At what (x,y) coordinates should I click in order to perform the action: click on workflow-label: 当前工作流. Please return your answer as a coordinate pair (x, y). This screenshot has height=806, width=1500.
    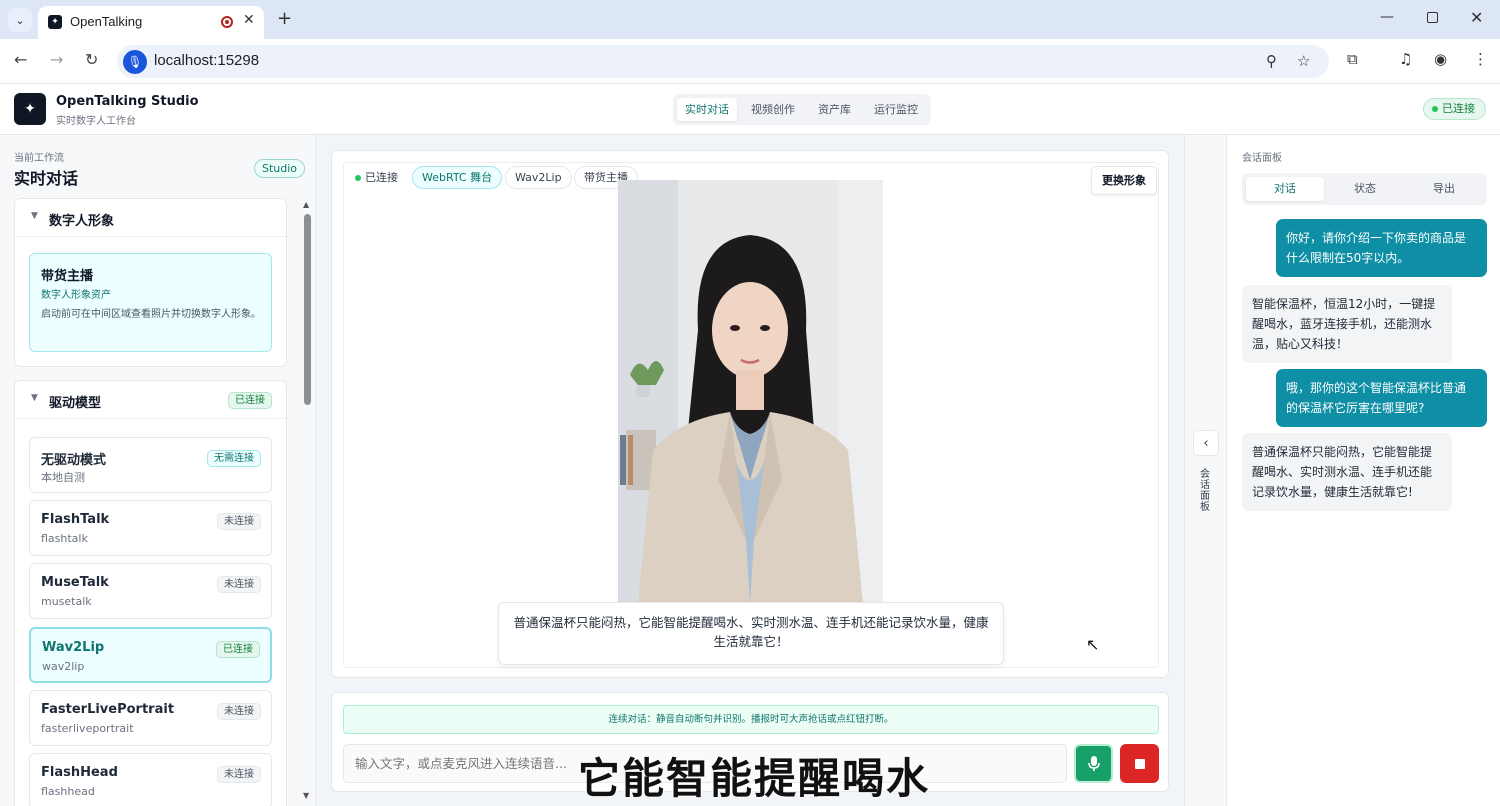
    Looking at the image, I should click on (39, 158).